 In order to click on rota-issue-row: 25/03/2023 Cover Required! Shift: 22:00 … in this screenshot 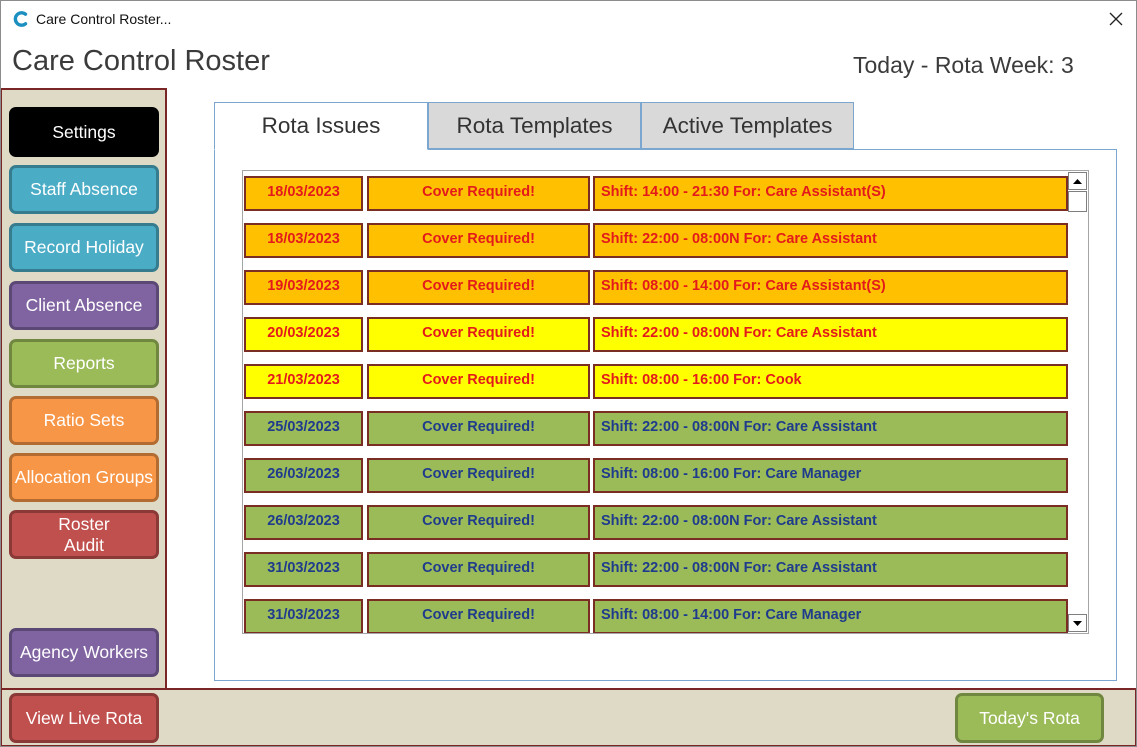, I will do `click(656, 428)`.